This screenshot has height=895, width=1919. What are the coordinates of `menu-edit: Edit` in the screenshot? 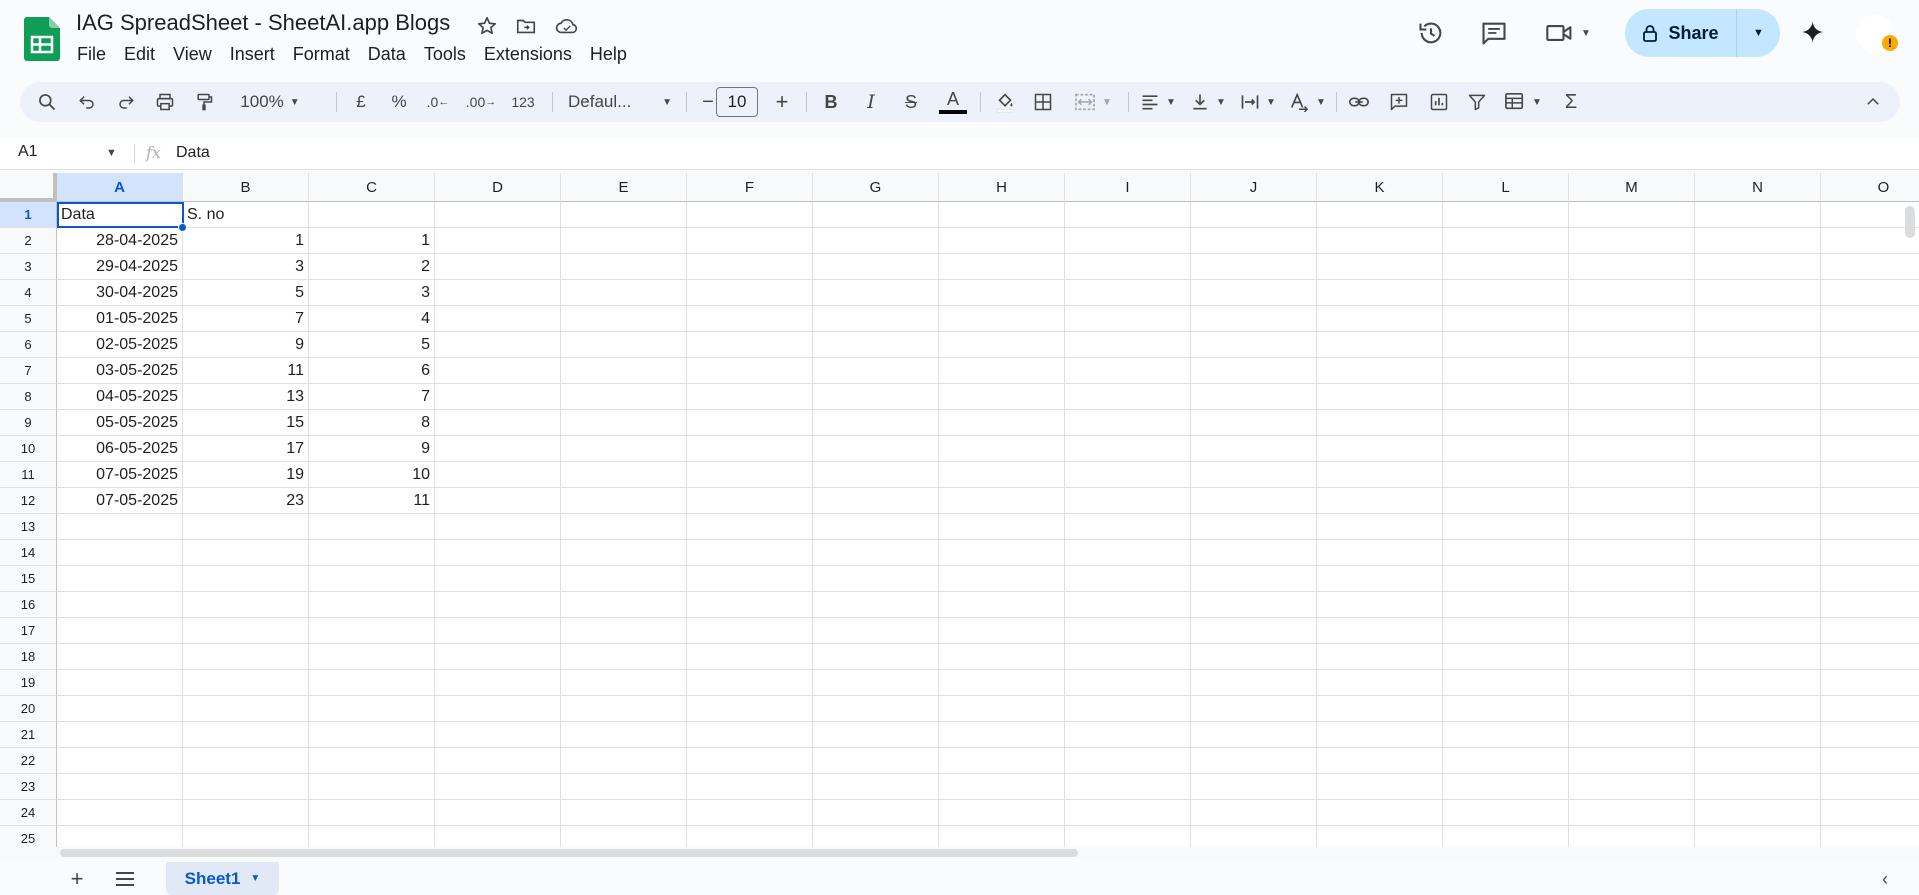 It's located at (139, 54).